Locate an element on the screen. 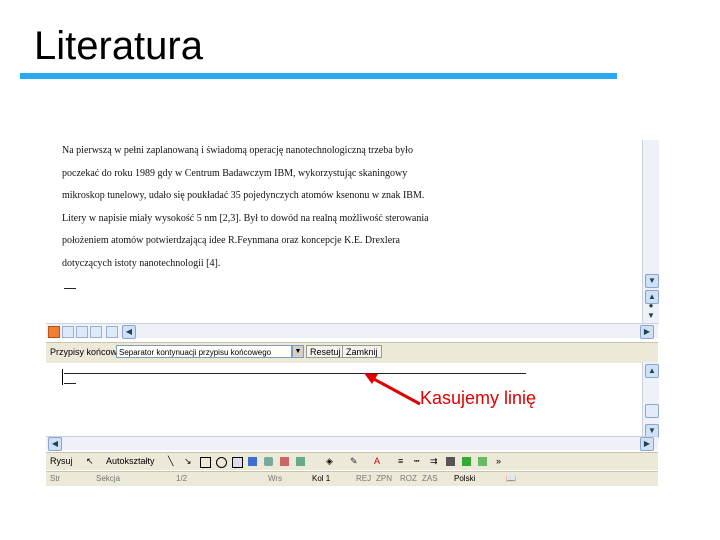 The width and height of the screenshot is (720, 540). normal-view-icon is located at coordinates (54, 332).